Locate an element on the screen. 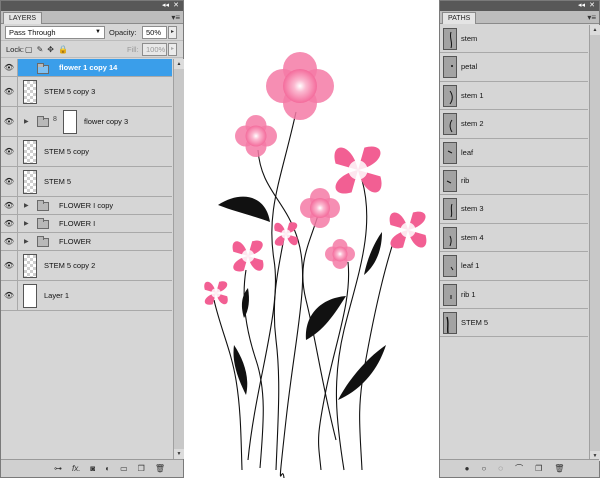 The height and width of the screenshot is (478, 600). blend-mode-select: Pass Through ▼ is located at coordinates (55, 32).